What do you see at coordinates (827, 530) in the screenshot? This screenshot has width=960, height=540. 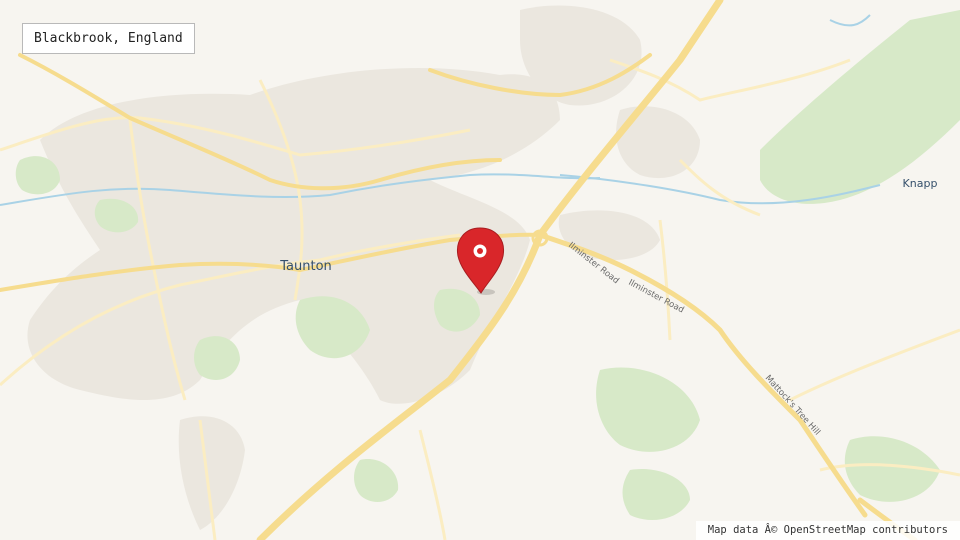 I see `map-attribution: Map data Â© OpenStreetMap contributors` at bounding box center [827, 530].